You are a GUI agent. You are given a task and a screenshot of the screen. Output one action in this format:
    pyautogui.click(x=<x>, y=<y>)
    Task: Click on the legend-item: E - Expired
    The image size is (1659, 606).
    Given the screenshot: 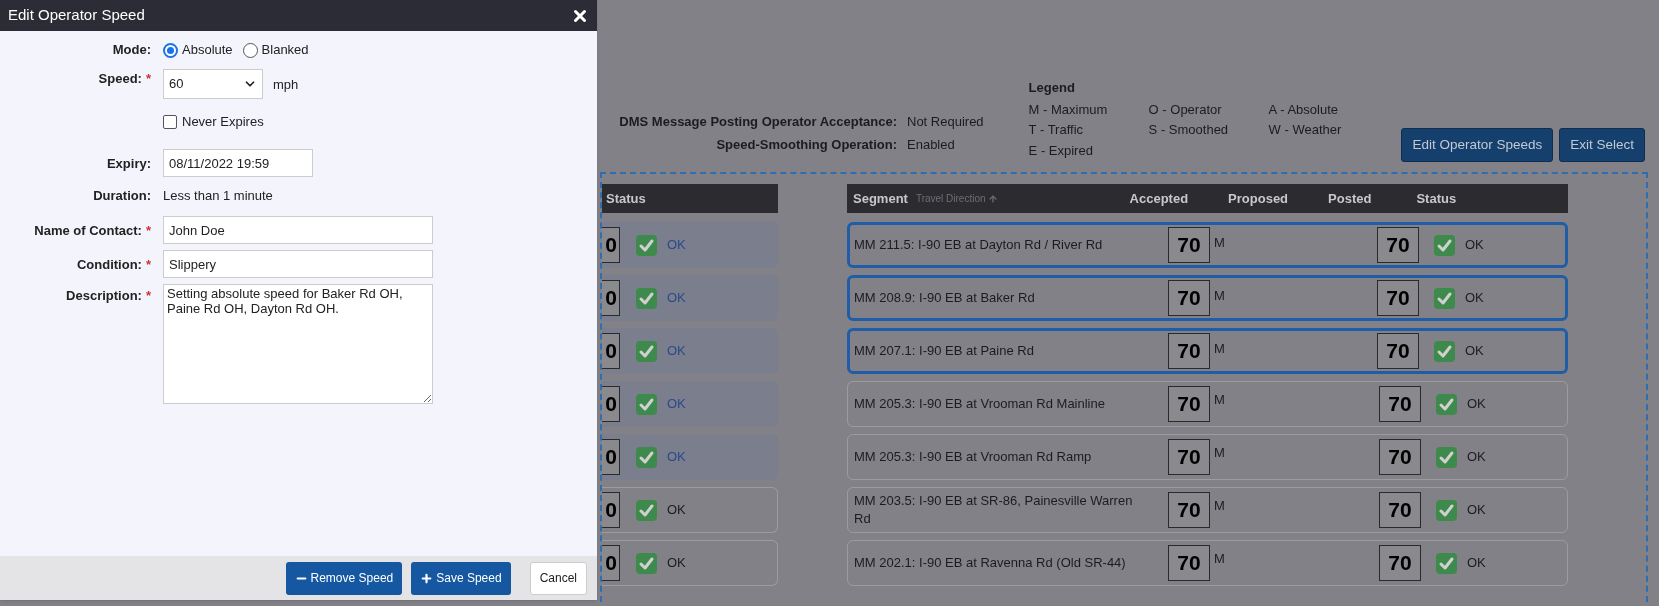 What is the action you would take?
    pyautogui.click(x=1061, y=150)
    